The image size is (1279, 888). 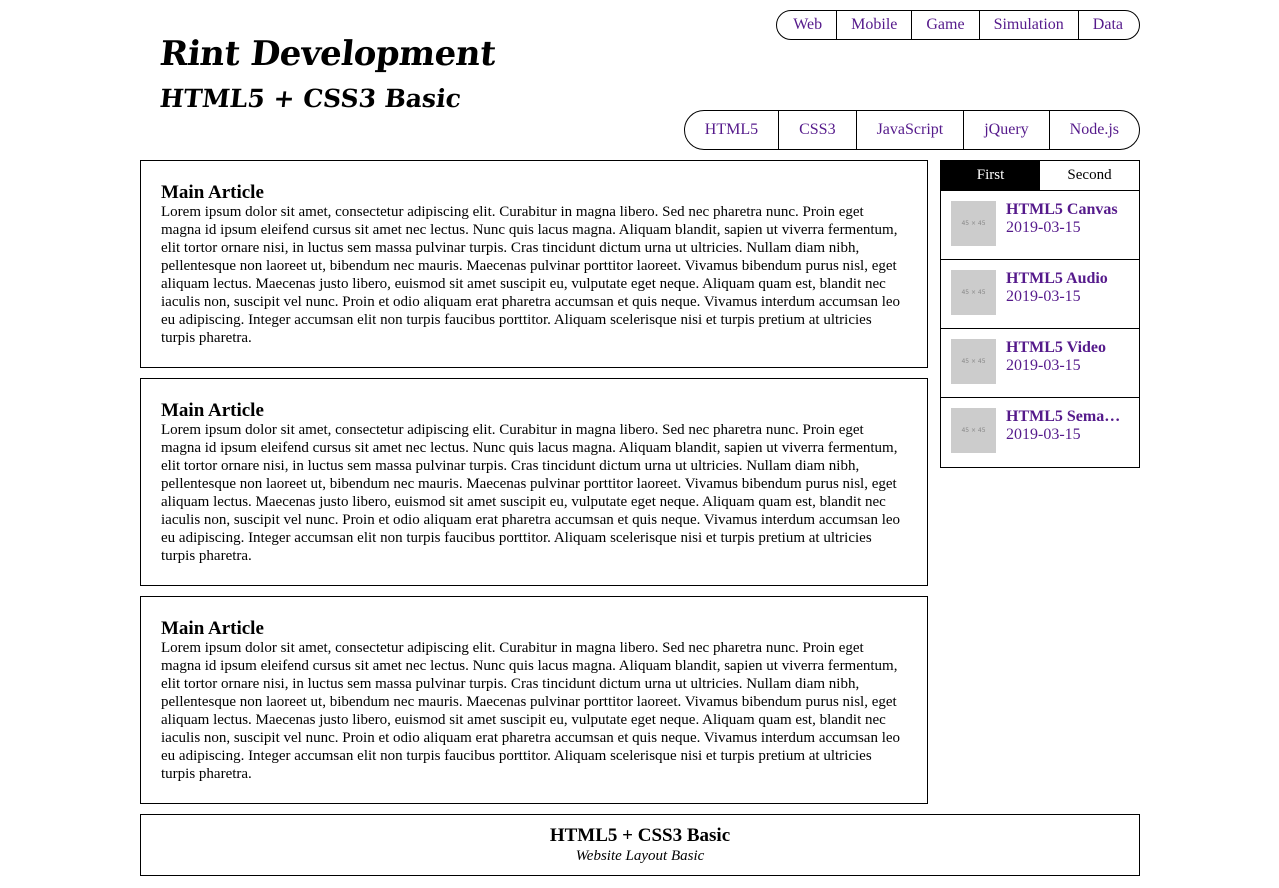 I want to click on nav-item-game: Game, so click(x=944, y=25).